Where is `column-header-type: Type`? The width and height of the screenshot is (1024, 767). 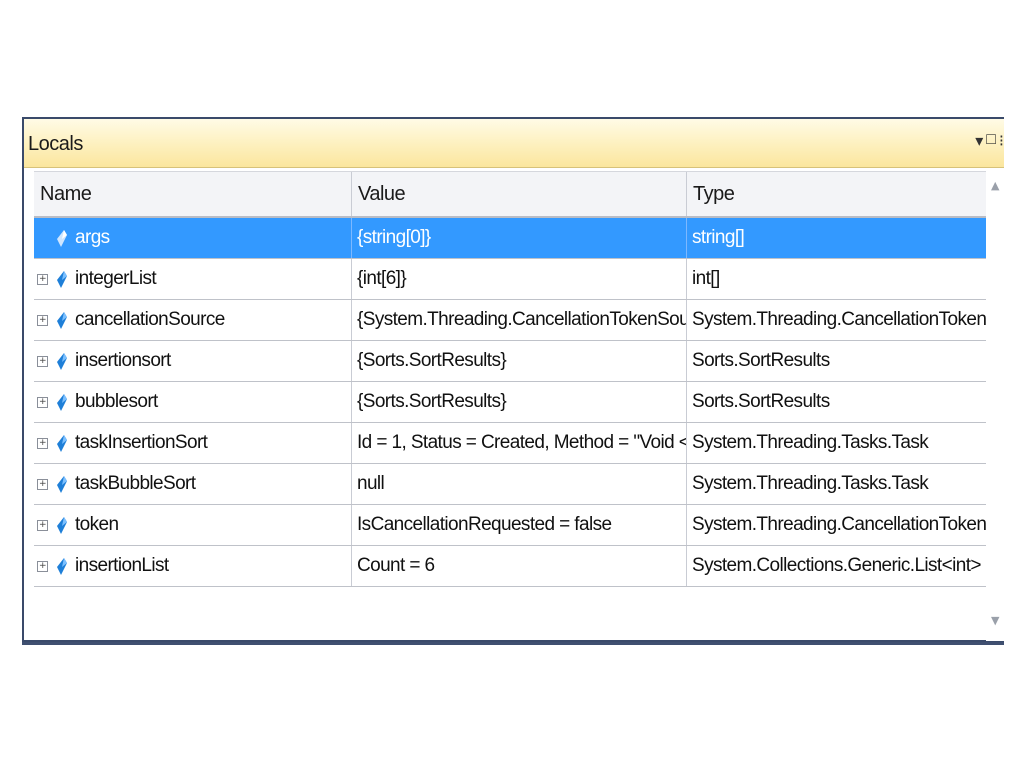 column-header-type: Type is located at coordinates (839, 194).